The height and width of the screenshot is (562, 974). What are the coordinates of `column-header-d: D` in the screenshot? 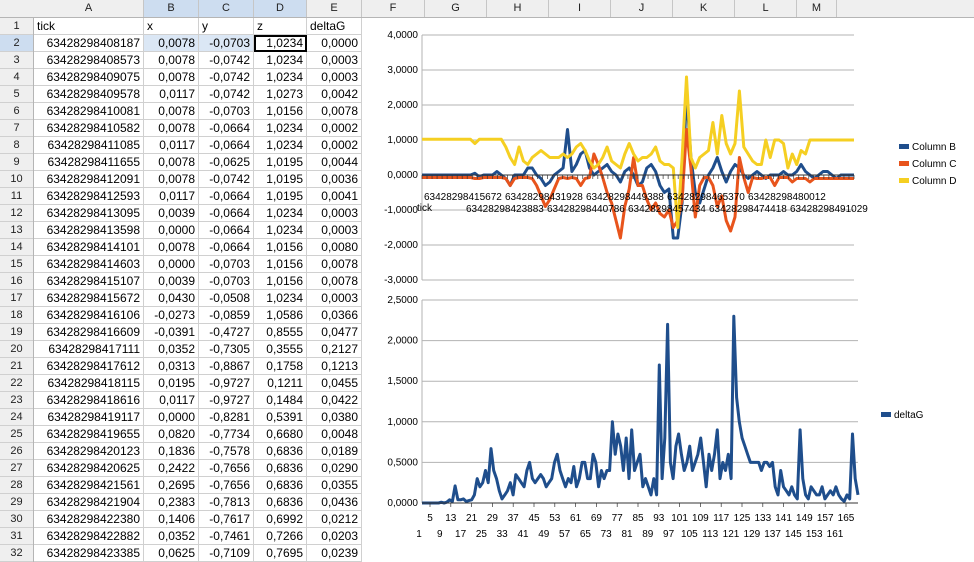 It's located at (280, 8).